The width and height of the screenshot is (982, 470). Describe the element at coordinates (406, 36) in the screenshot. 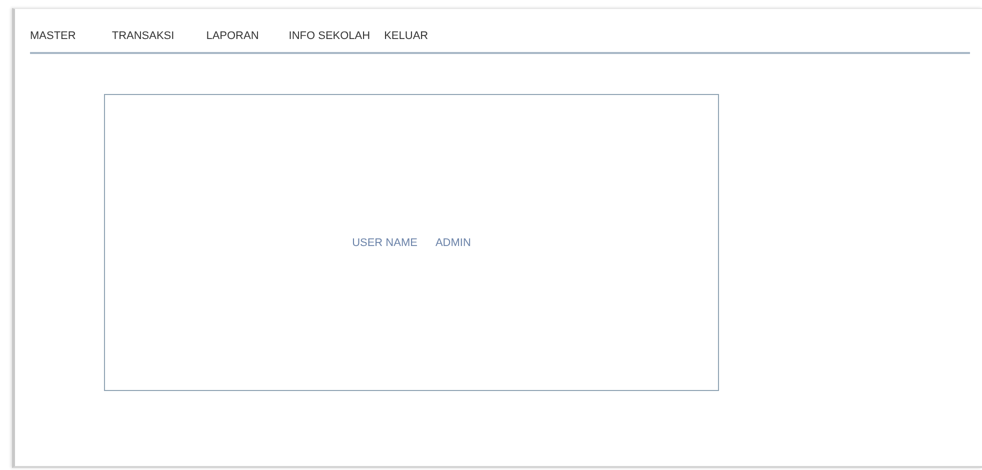

I see `menu-item: KELUAR` at that location.